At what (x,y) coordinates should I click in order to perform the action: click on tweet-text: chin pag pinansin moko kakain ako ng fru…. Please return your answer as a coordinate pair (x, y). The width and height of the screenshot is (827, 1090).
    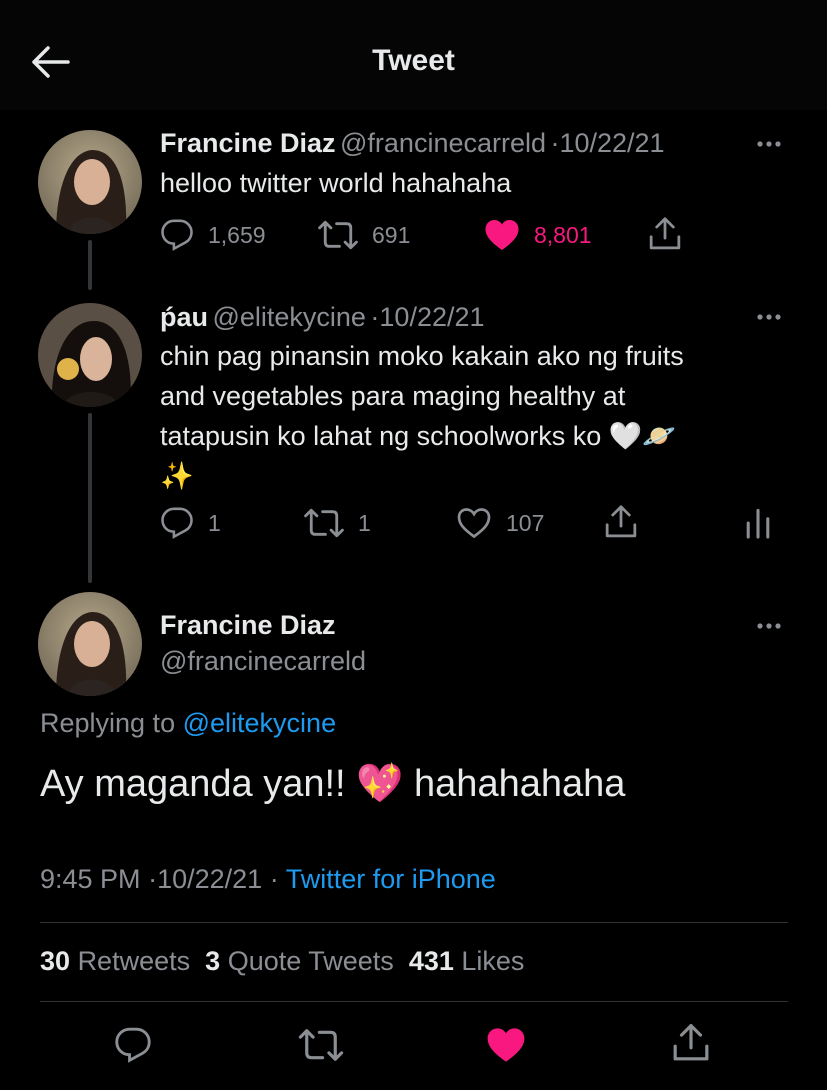
    Looking at the image, I should click on (470, 416).